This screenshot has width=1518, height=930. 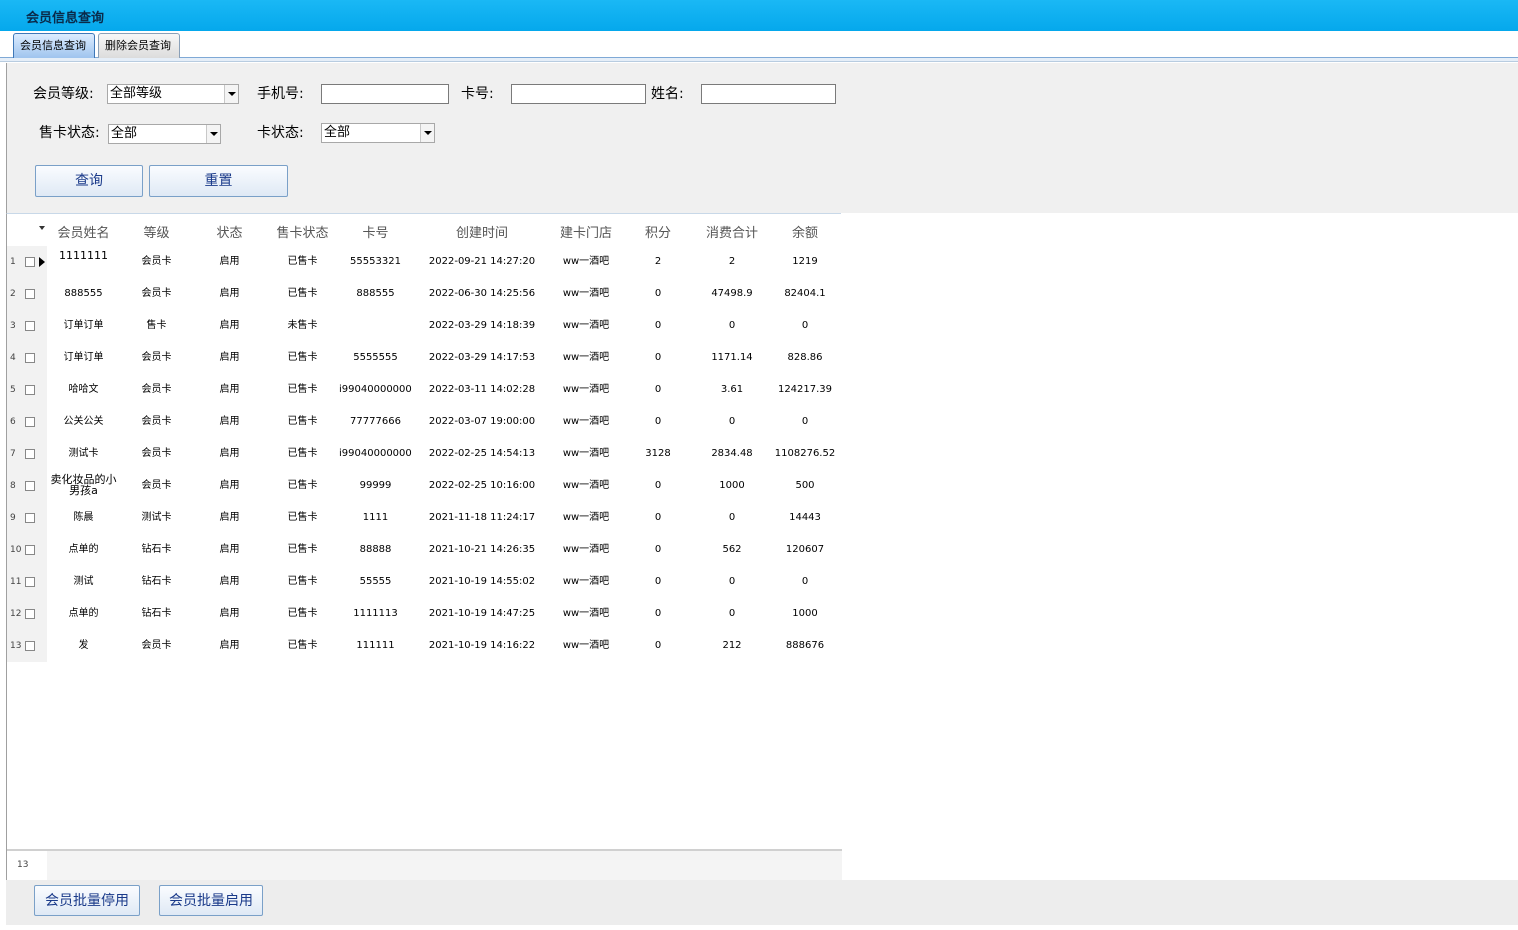 I want to click on member-name-cell: 公关公关, so click(x=83, y=422).